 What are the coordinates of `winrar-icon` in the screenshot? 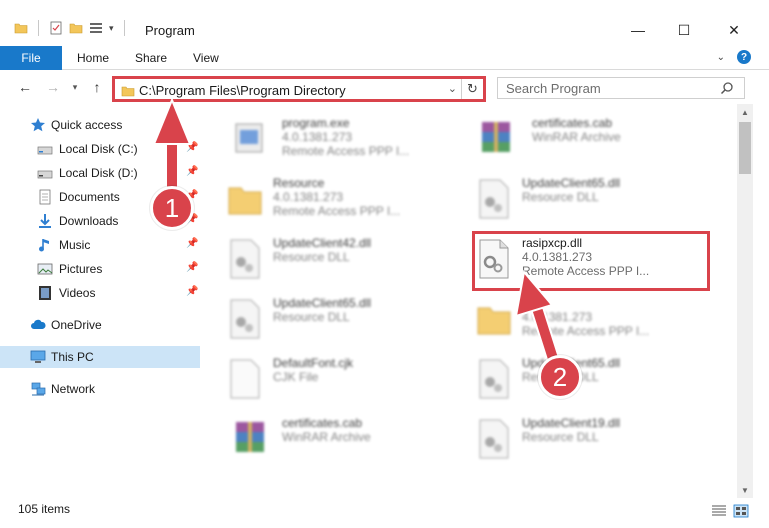 It's located at (250, 437).